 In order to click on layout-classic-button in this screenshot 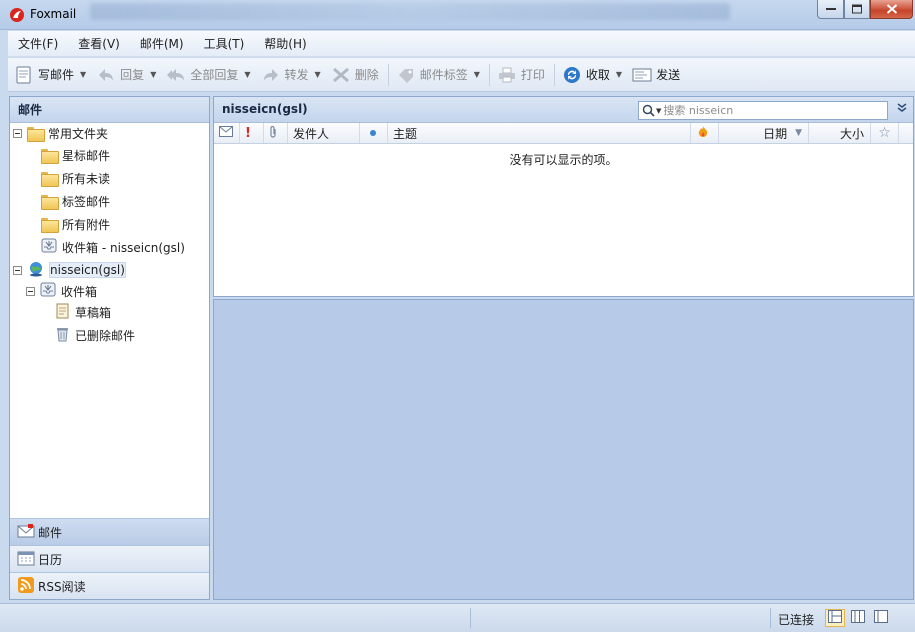, I will do `click(835, 618)`.